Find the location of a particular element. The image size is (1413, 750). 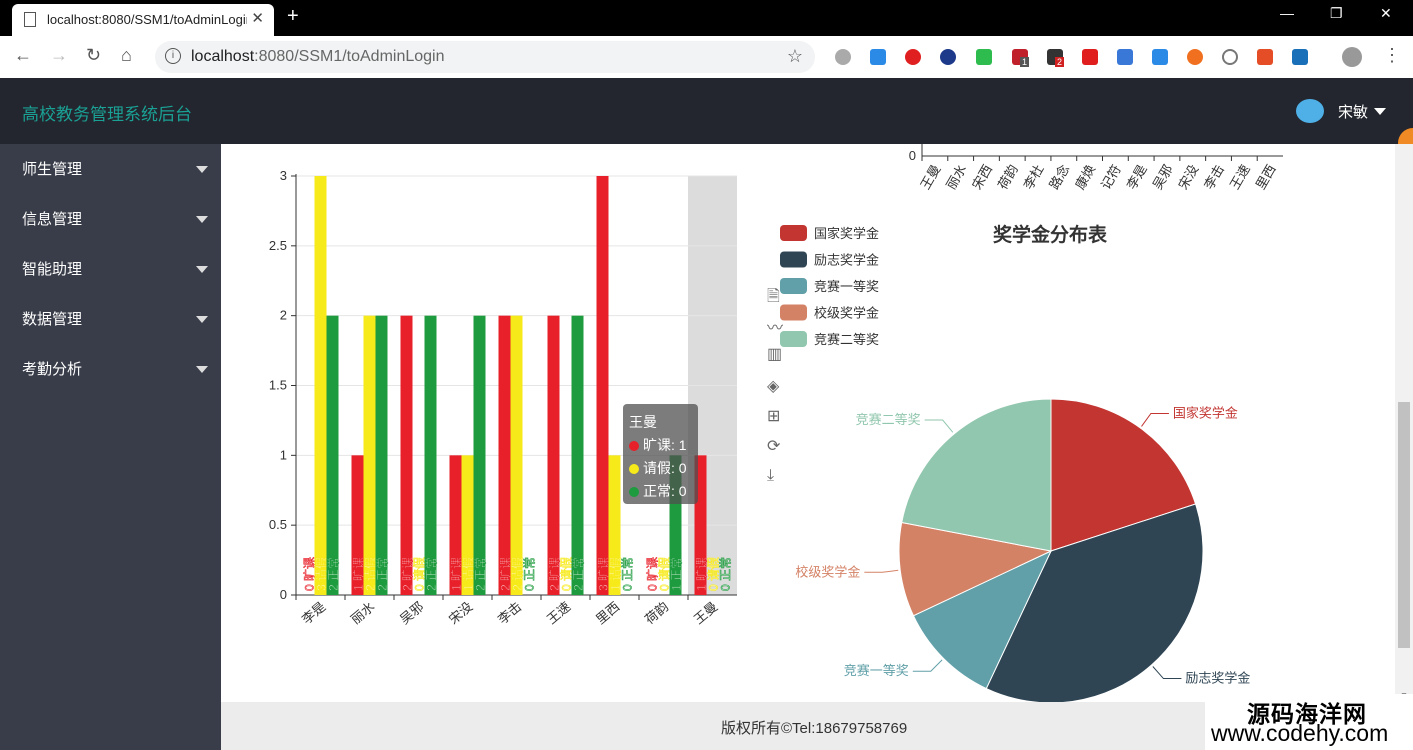

chart-tooltip: 王曼 旷课: 1 请假: 0 正常: 0 is located at coordinates (660, 454).